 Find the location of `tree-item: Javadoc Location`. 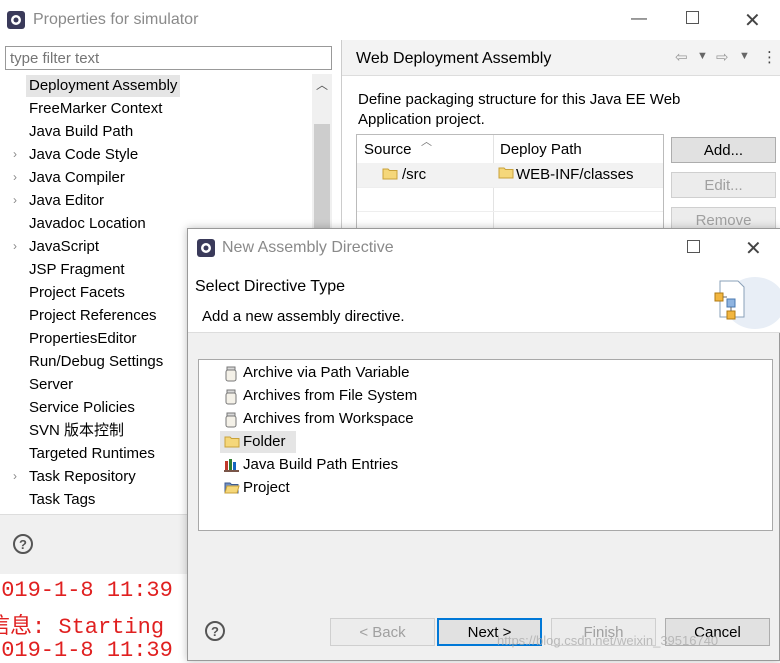

tree-item: Javadoc Location is located at coordinates (87, 224).